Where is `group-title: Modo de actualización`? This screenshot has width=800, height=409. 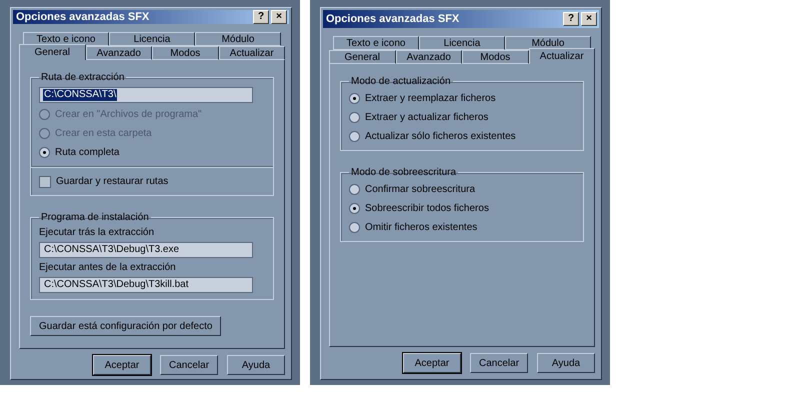 group-title: Modo de actualización is located at coordinates (401, 81).